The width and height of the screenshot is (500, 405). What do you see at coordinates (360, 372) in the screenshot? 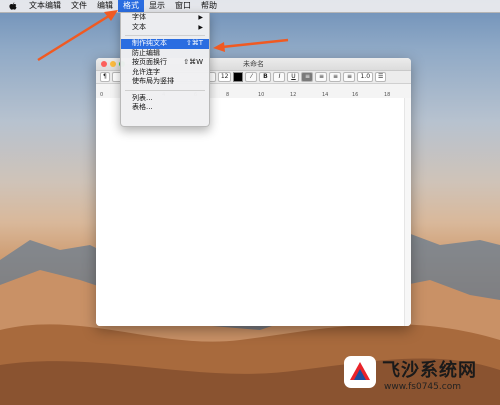
I see `watermark-logo-icon` at bounding box center [360, 372].